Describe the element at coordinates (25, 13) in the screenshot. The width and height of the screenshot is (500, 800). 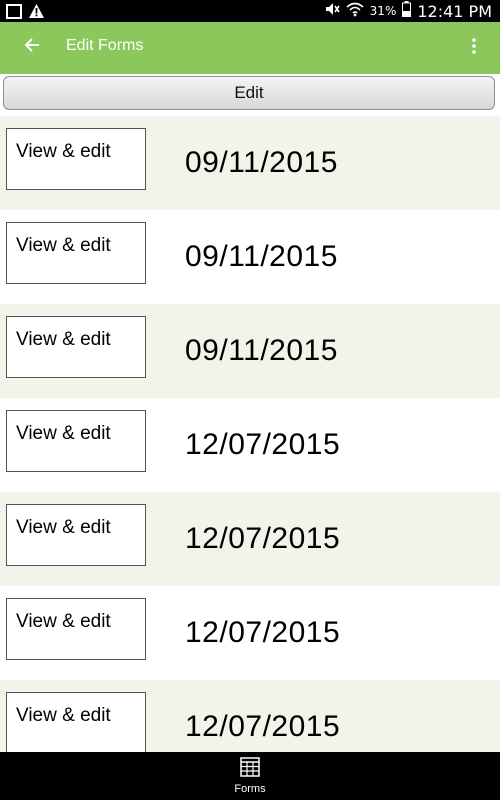
I see `status-left` at that location.